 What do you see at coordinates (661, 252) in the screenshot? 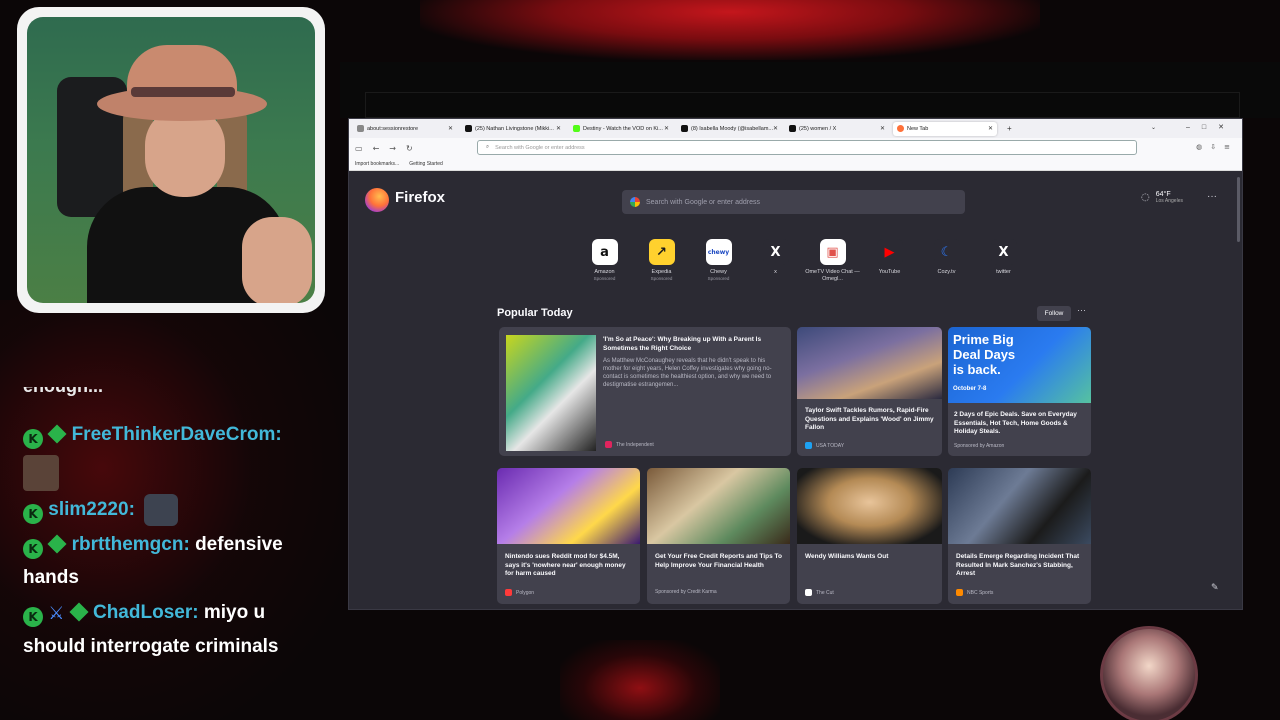
I see `expedia-icon: ↗` at bounding box center [661, 252].